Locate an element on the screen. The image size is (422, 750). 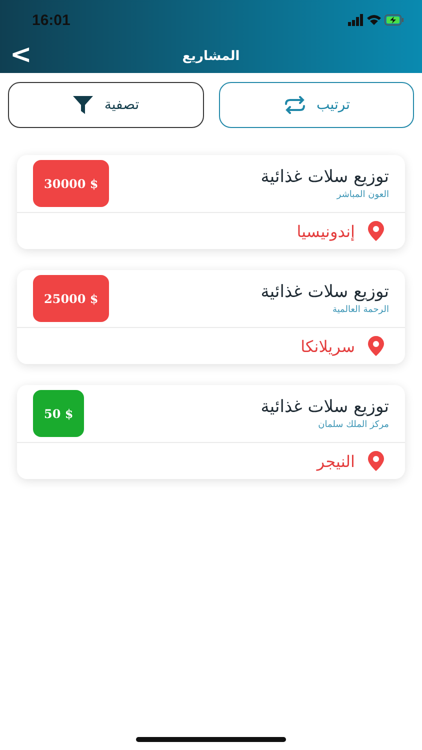
amount-badge: 25000 $ is located at coordinates (71, 298).